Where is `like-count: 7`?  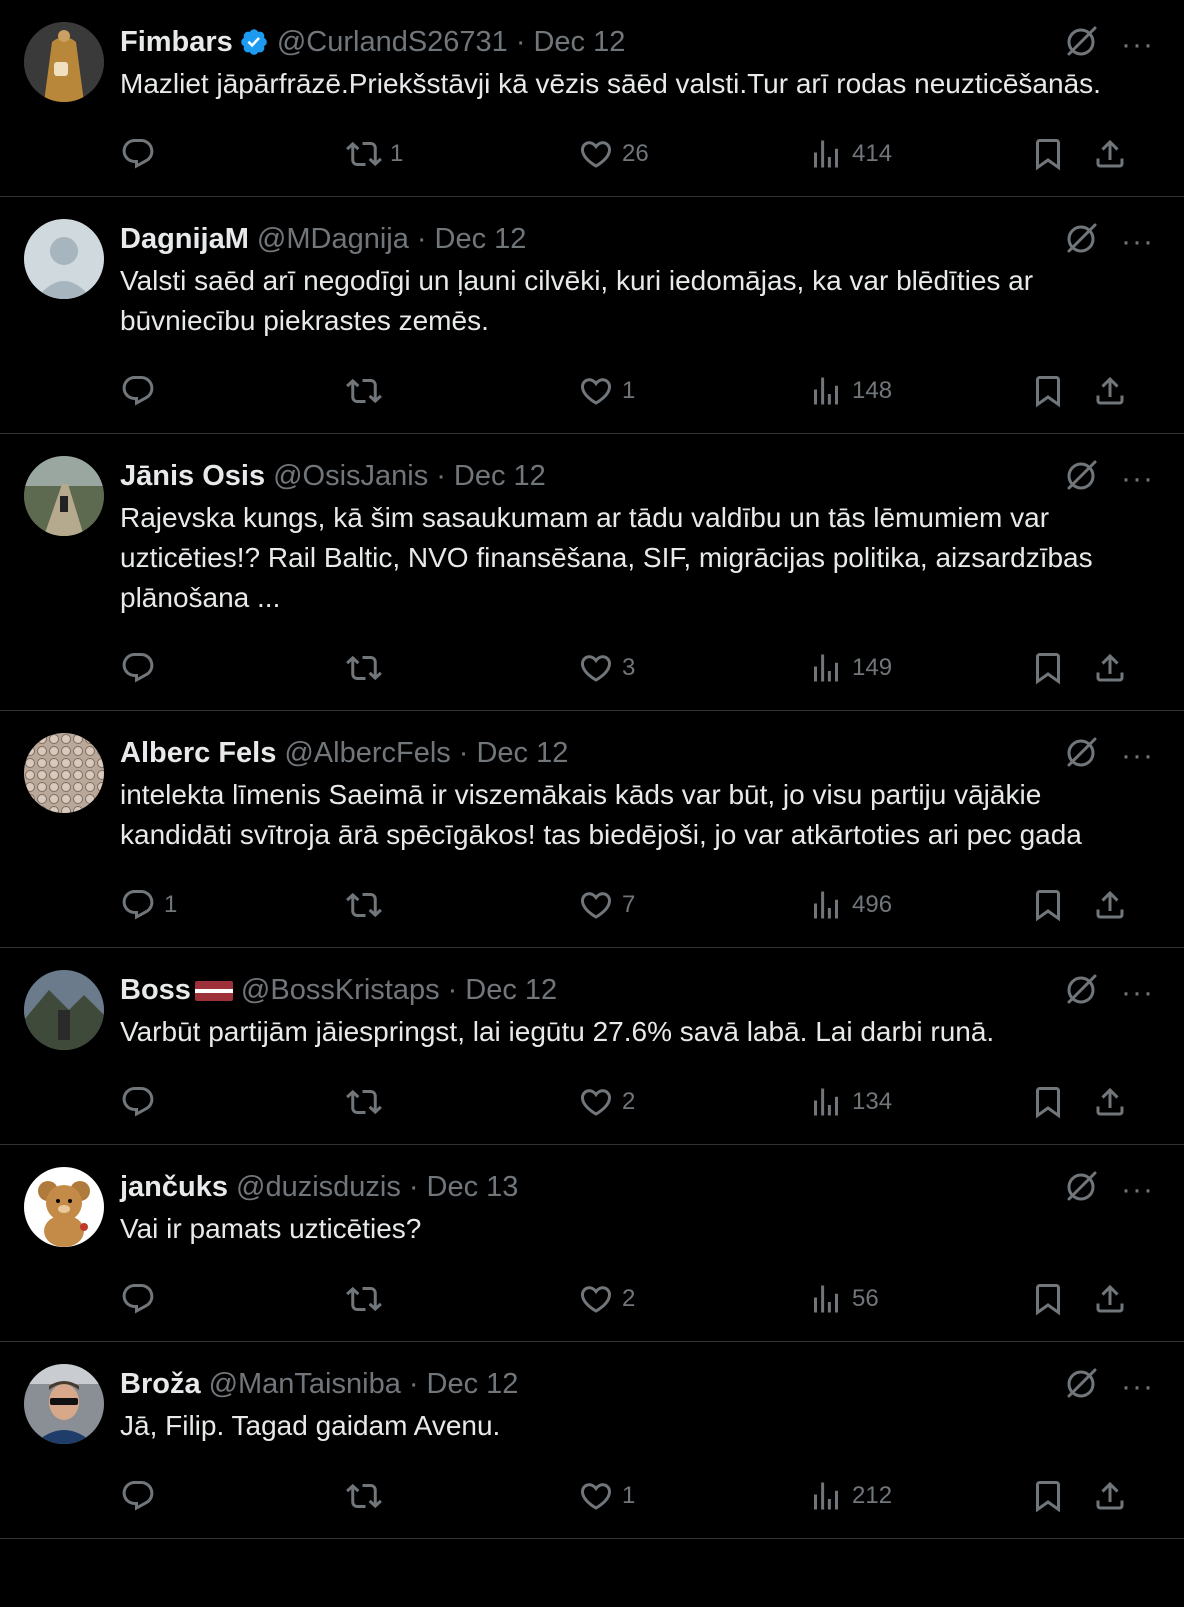
like-count: 7 is located at coordinates (629, 904).